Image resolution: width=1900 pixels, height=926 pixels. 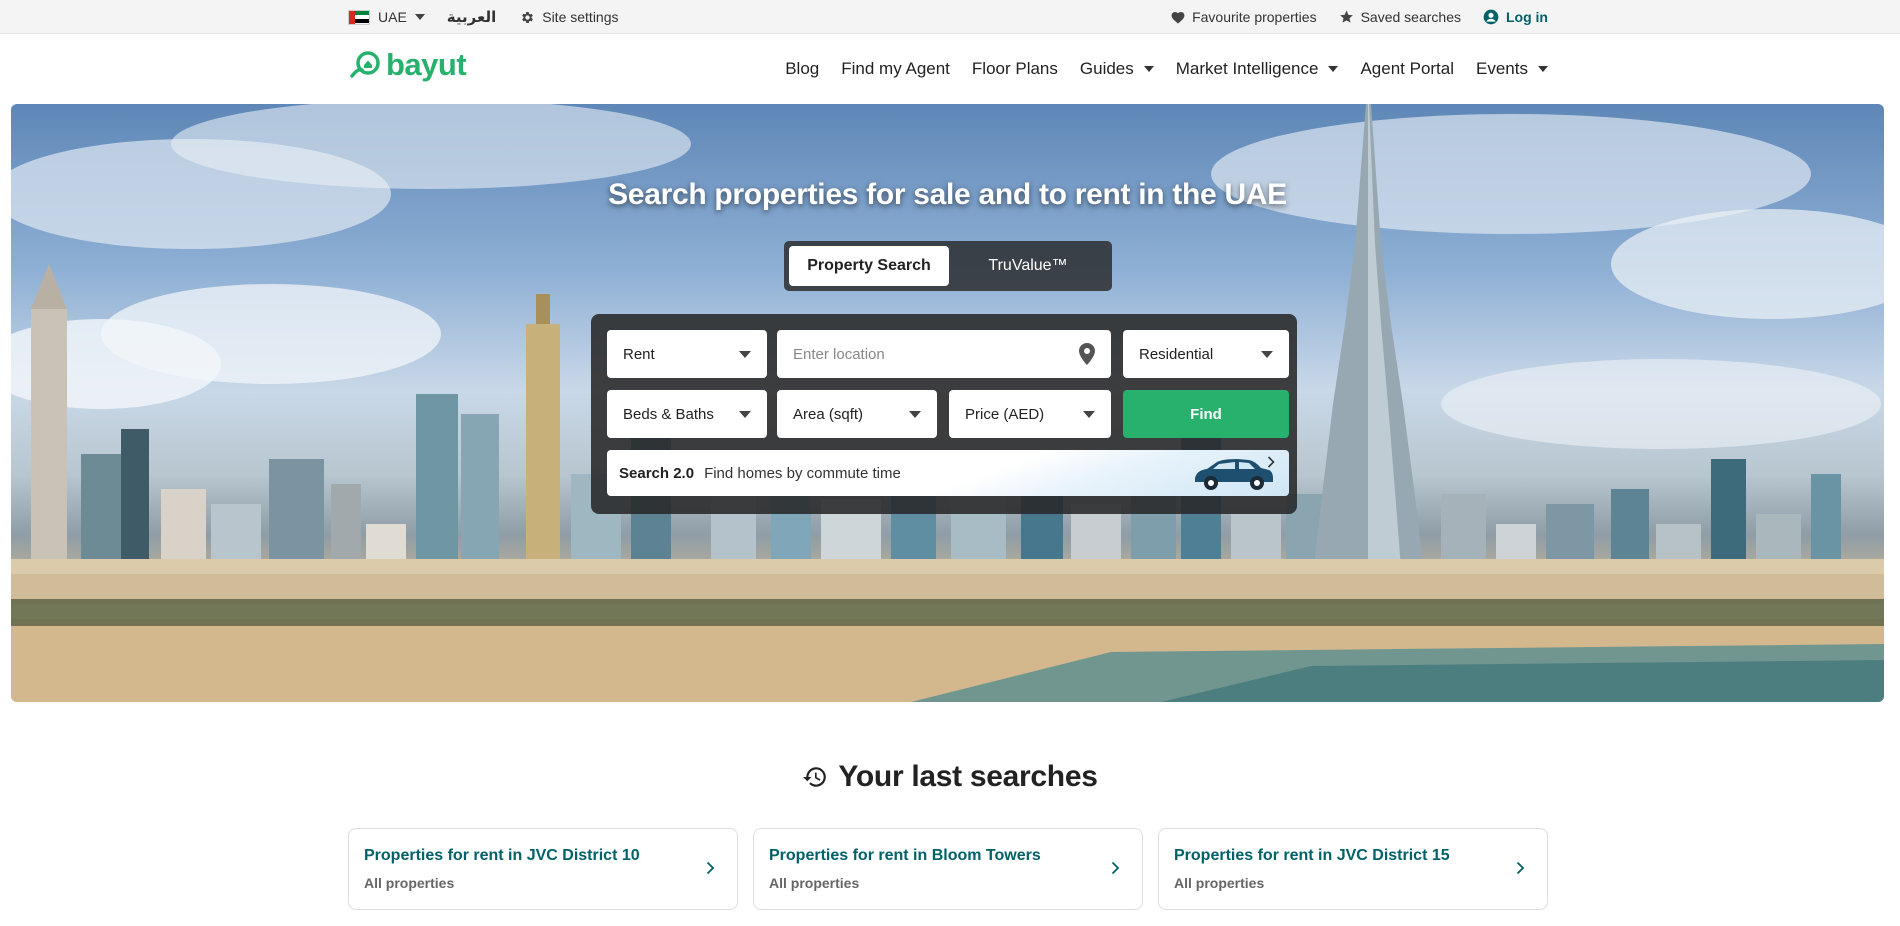 What do you see at coordinates (1491, 17) in the screenshot?
I see `user-icon` at bounding box center [1491, 17].